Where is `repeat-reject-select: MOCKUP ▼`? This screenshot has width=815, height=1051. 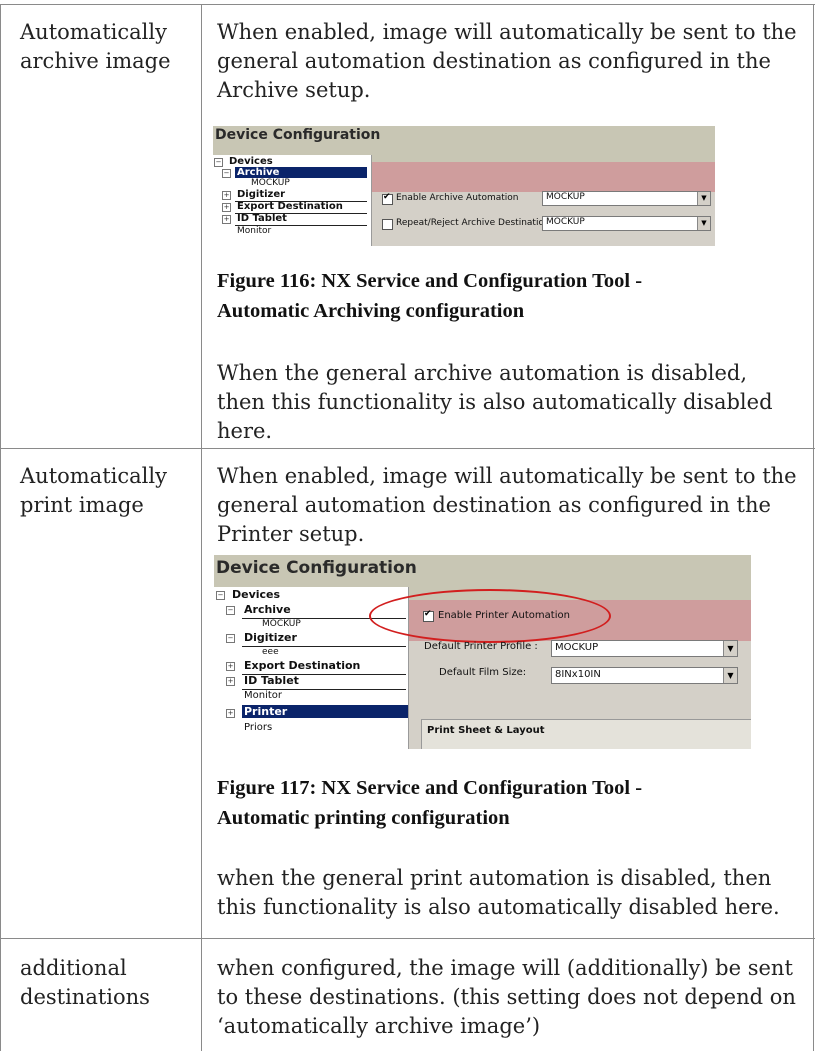 repeat-reject-select: MOCKUP ▼ is located at coordinates (626, 223).